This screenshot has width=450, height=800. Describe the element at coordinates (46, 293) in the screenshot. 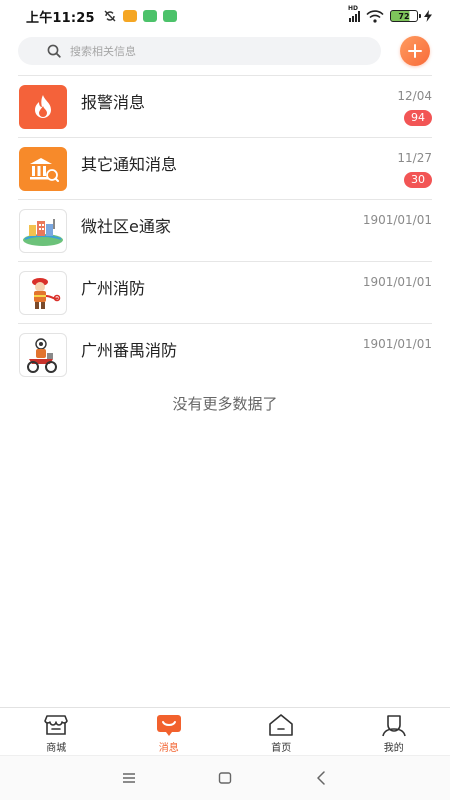

I see `firefighter-icon` at that location.